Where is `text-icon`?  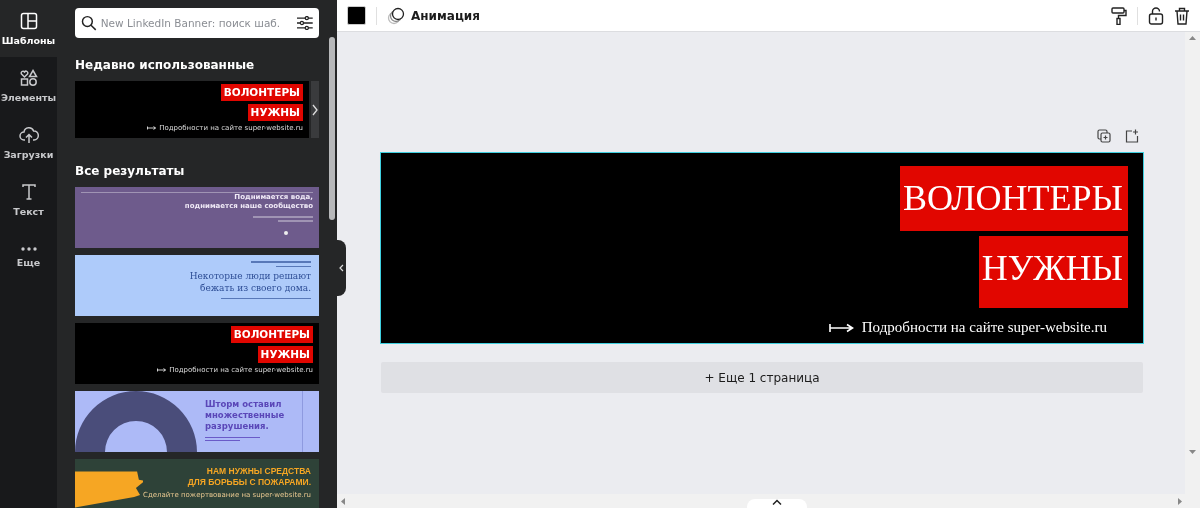 text-icon is located at coordinates (28, 191).